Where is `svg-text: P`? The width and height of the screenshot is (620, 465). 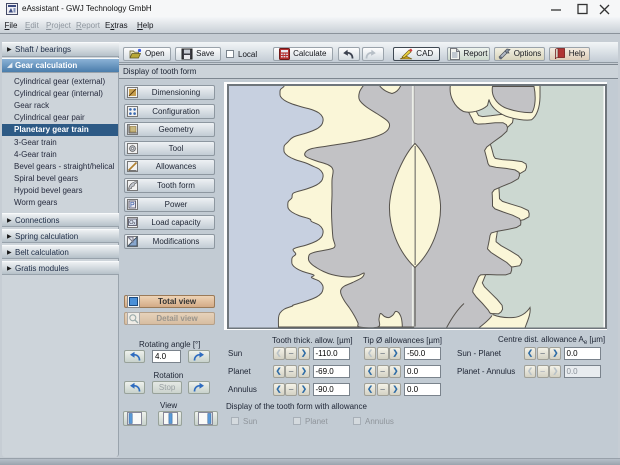
svg-text: P is located at coordinates (132, 205).